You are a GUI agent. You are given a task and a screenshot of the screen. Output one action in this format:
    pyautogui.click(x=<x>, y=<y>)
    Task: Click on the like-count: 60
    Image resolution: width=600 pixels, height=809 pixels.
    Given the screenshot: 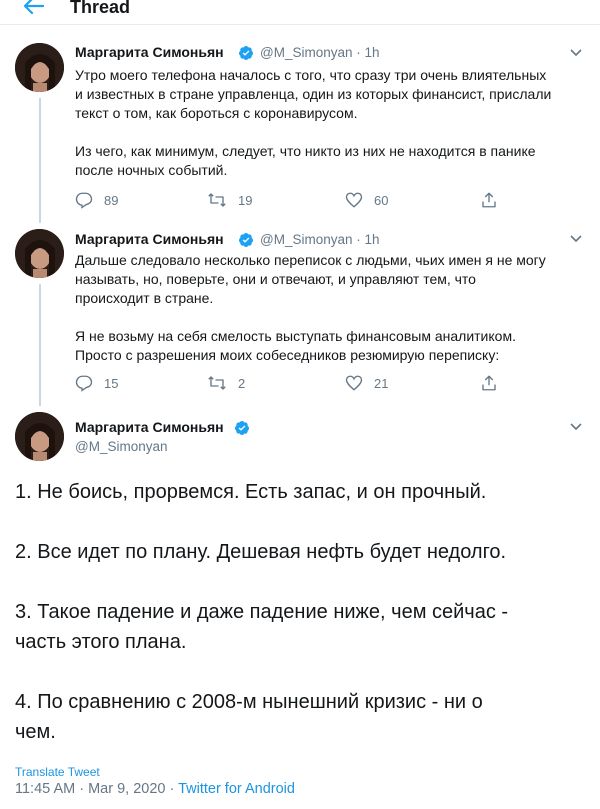 What is the action you would take?
    pyautogui.click(x=381, y=200)
    